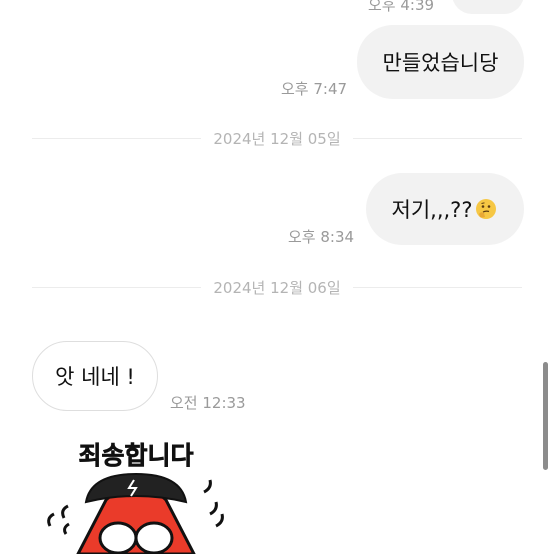  What do you see at coordinates (488, 7) in the screenshot?
I see `sent-bubble-partial` at bounding box center [488, 7].